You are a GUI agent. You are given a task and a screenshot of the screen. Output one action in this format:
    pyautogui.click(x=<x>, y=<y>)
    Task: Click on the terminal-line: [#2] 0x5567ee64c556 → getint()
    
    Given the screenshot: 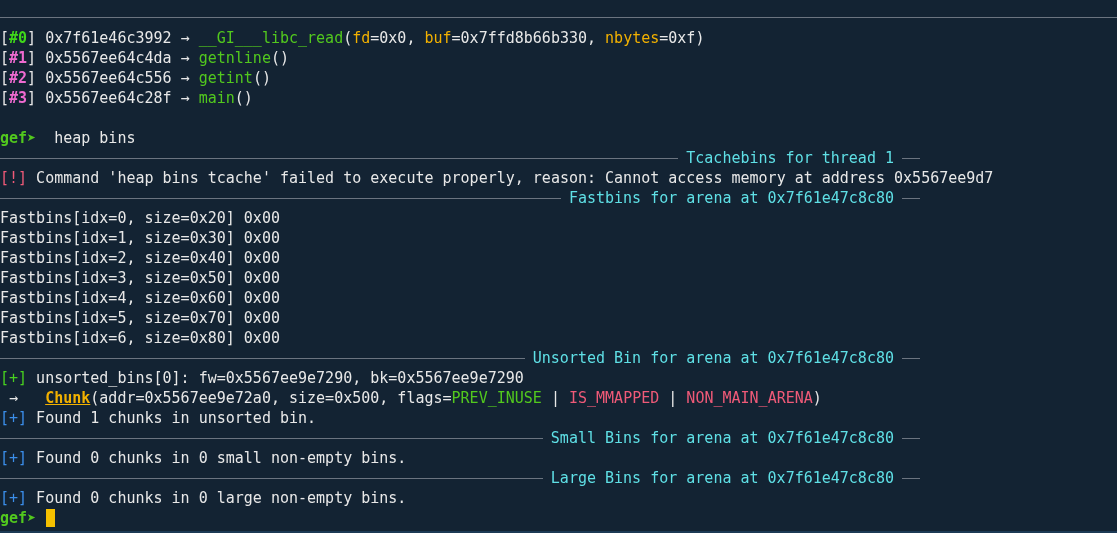 What is the action you would take?
    pyautogui.click(x=135, y=78)
    